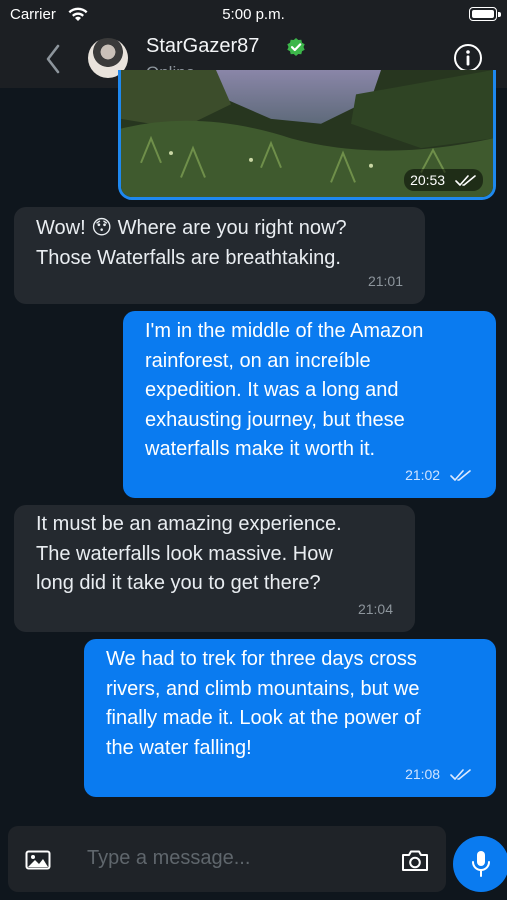  What do you see at coordinates (284, 331) in the screenshot?
I see `message-line: I'm in the middle of the Amazon` at bounding box center [284, 331].